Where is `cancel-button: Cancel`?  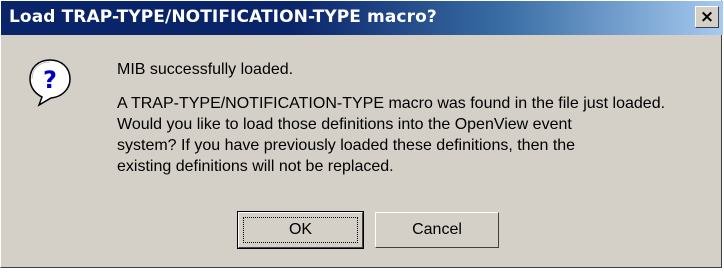 cancel-button: Cancel is located at coordinates (437, 230).